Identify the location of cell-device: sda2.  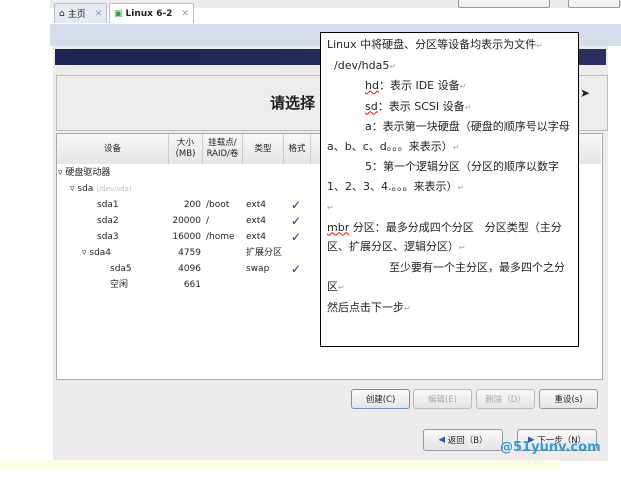
(108, 221).